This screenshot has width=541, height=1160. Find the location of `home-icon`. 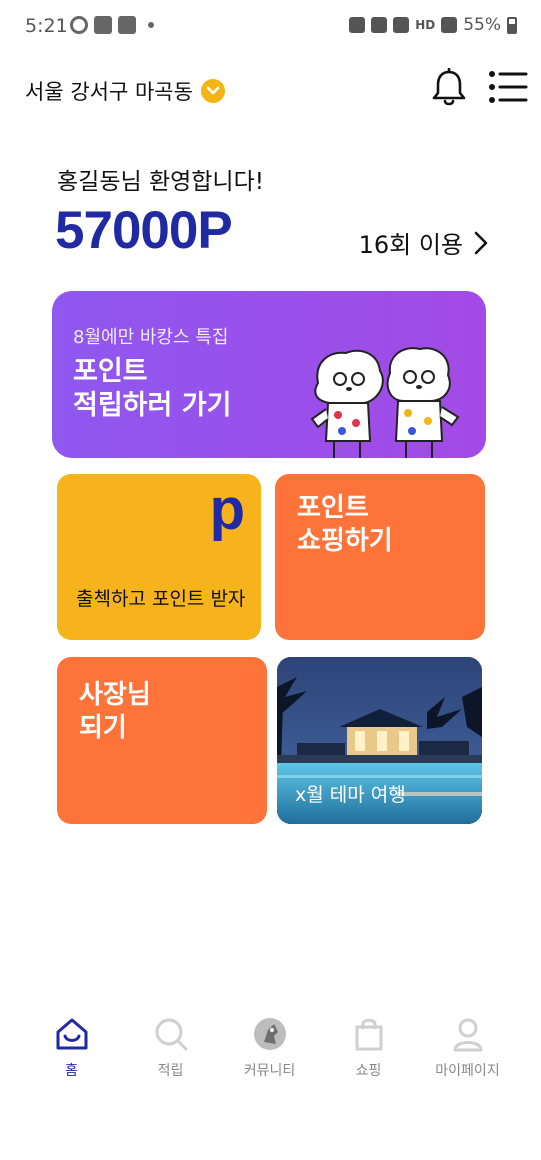

home-icon is located at coordinates (71, 1034).